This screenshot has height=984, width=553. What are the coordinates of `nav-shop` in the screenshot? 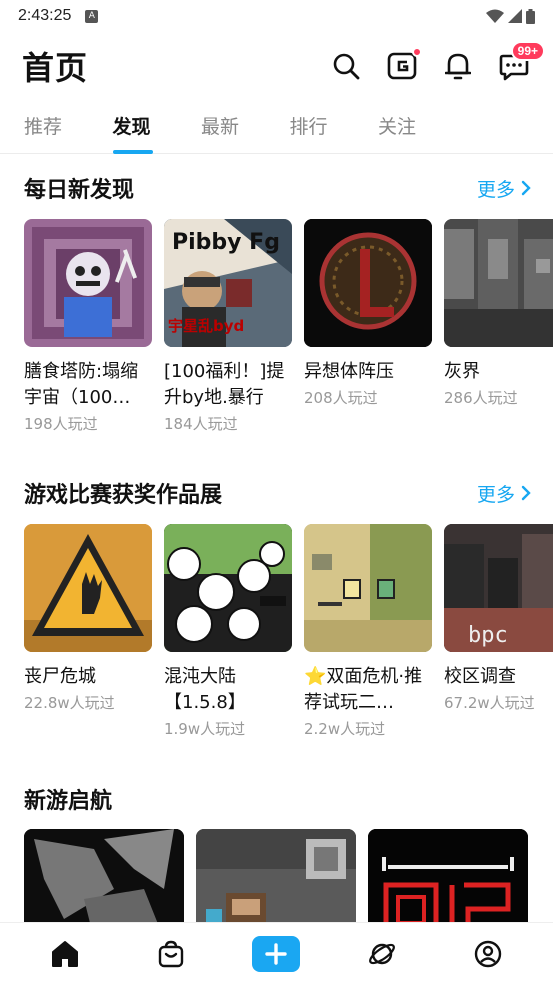 It's located at (171, 954).